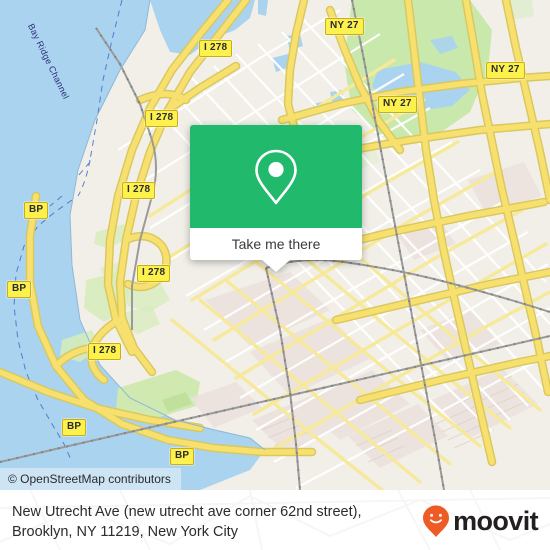 This screenshot has height=550, width=550. I want to click on popup-image-area, so click(276, 176).